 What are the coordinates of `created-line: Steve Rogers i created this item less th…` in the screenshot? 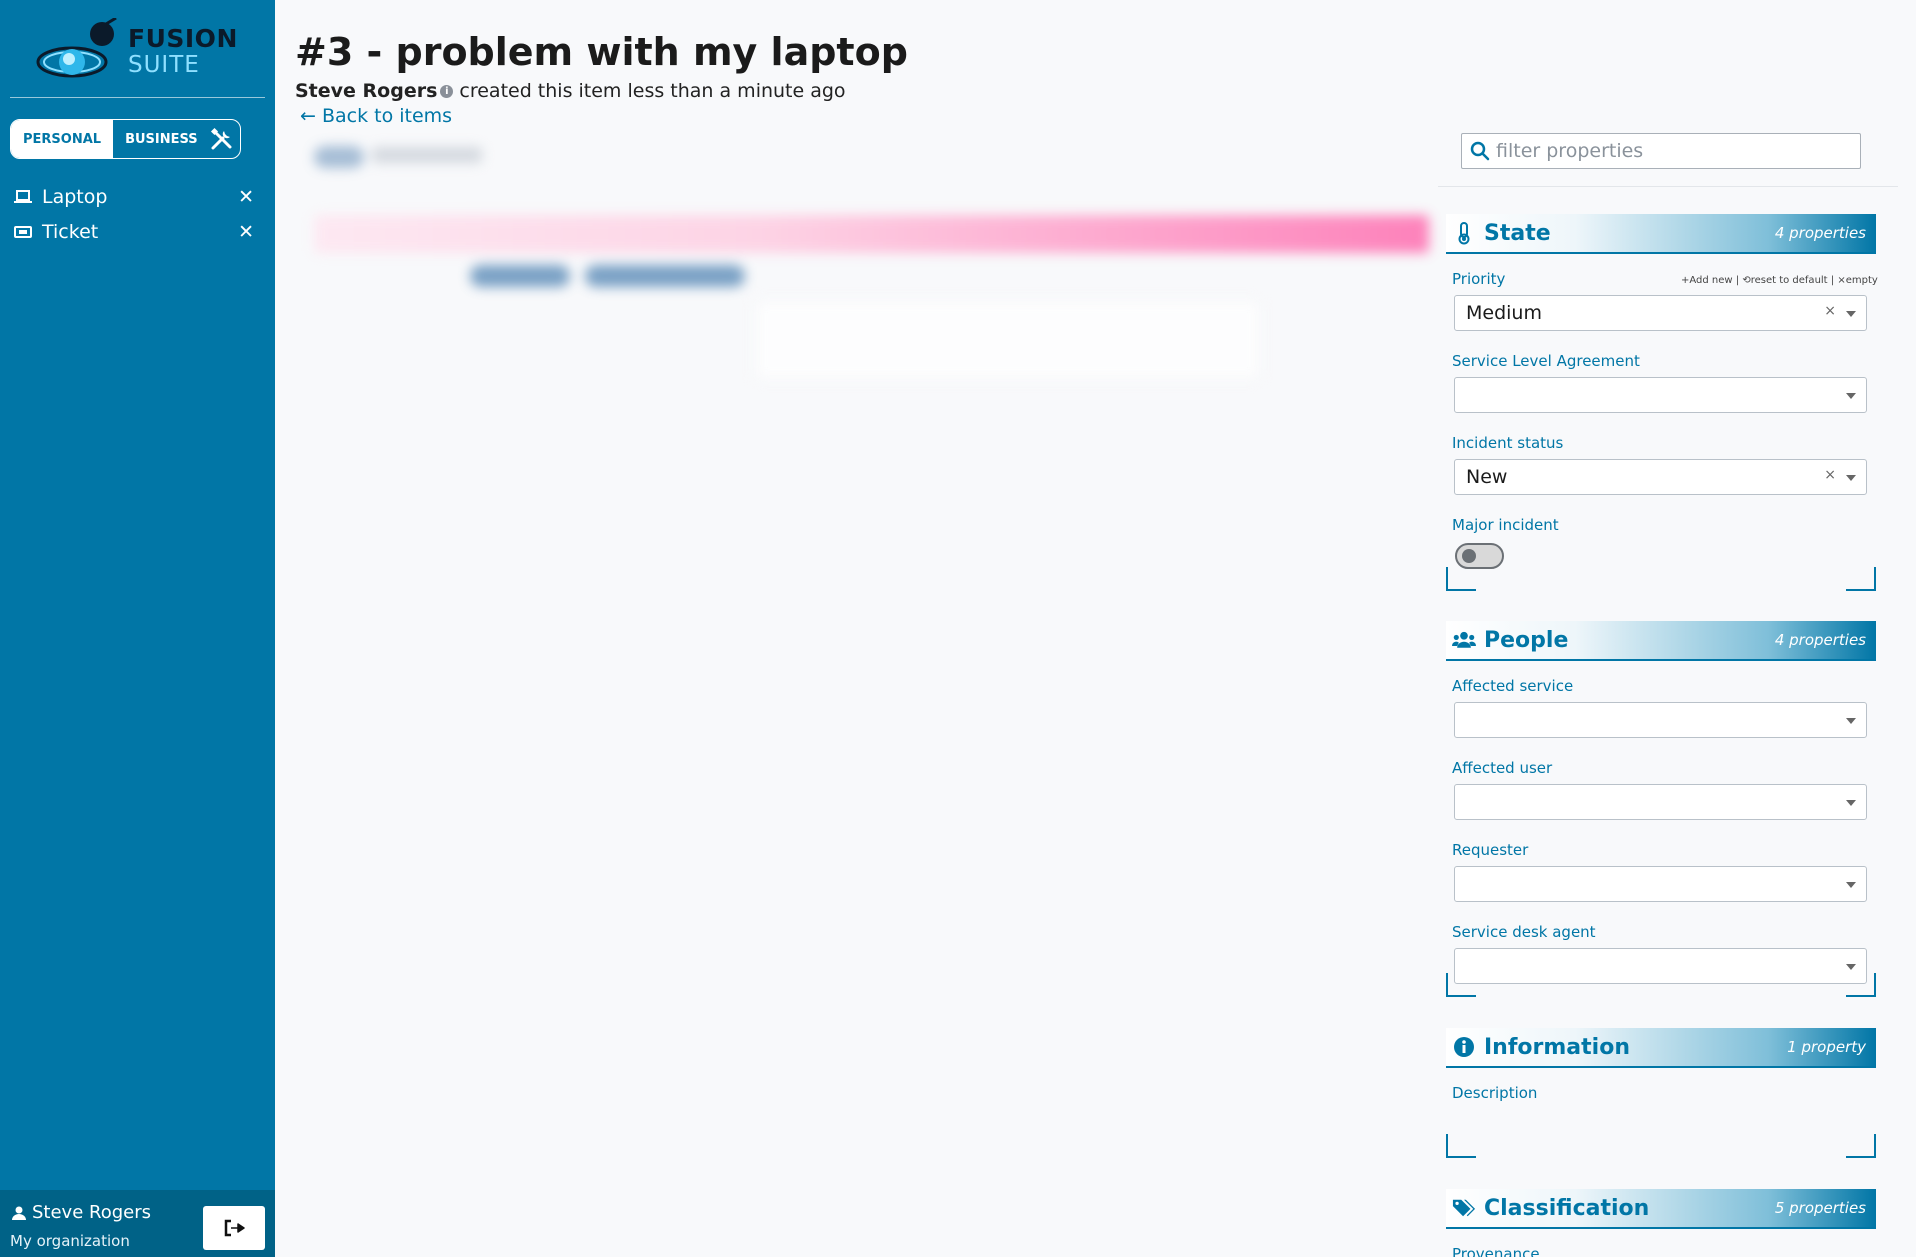 It's located at (570, 91).